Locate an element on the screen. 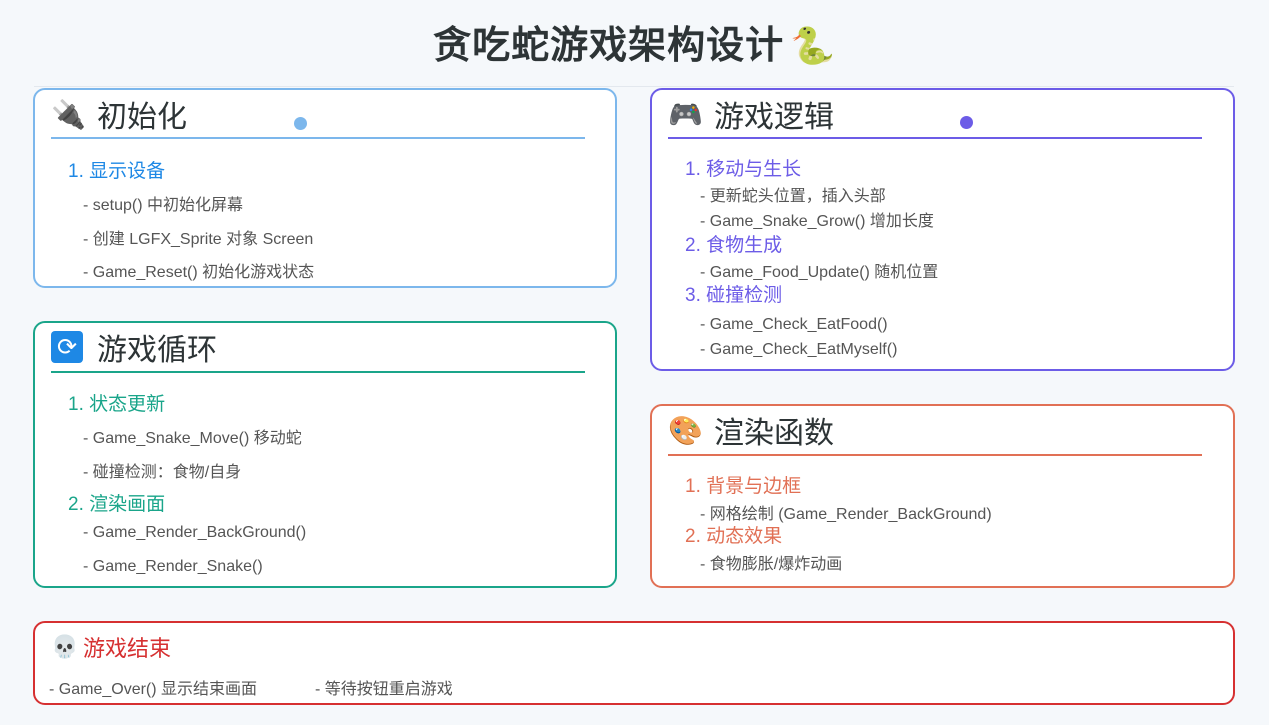  list-item: - Game_Snake_Move() 移动蛇 is located at coordinates (192, 438).